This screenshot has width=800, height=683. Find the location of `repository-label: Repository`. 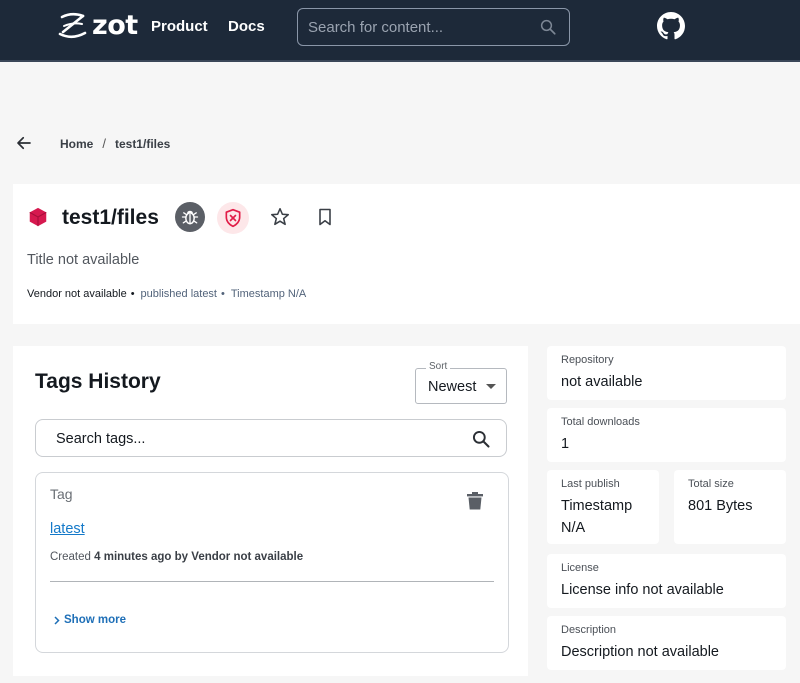

repository-label: Repository is located at coordinates (587, 360).